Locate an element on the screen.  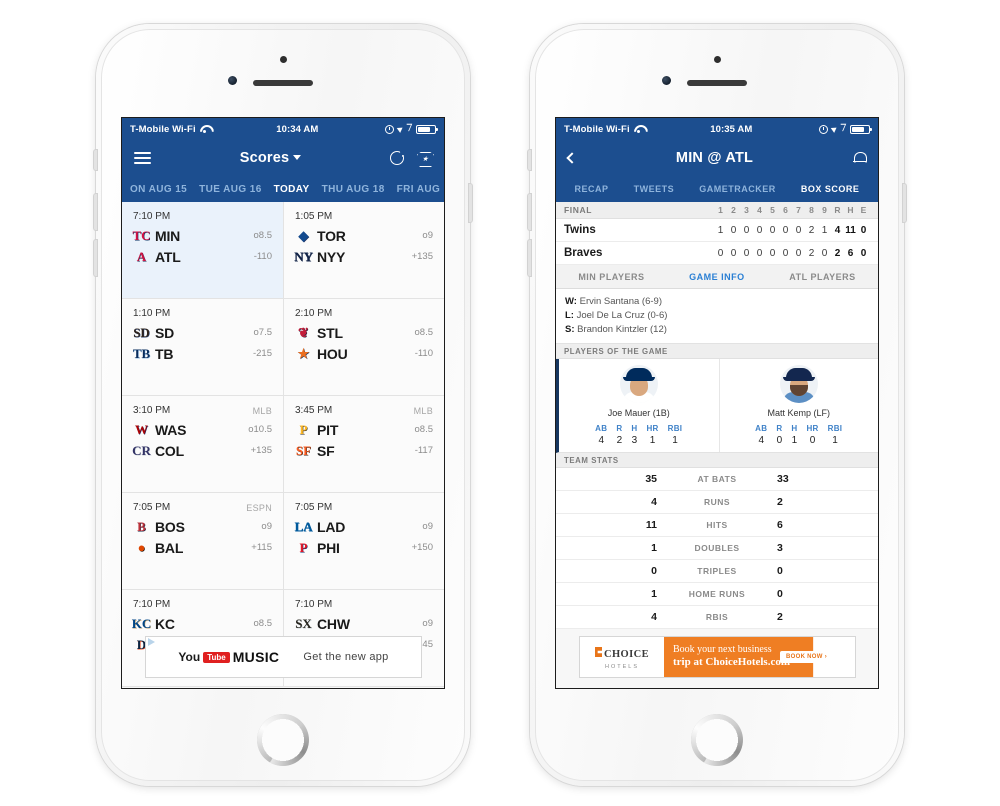
pitcher-decision: W: Ervin Santana (6-9) is located at coordinates (717, 302).